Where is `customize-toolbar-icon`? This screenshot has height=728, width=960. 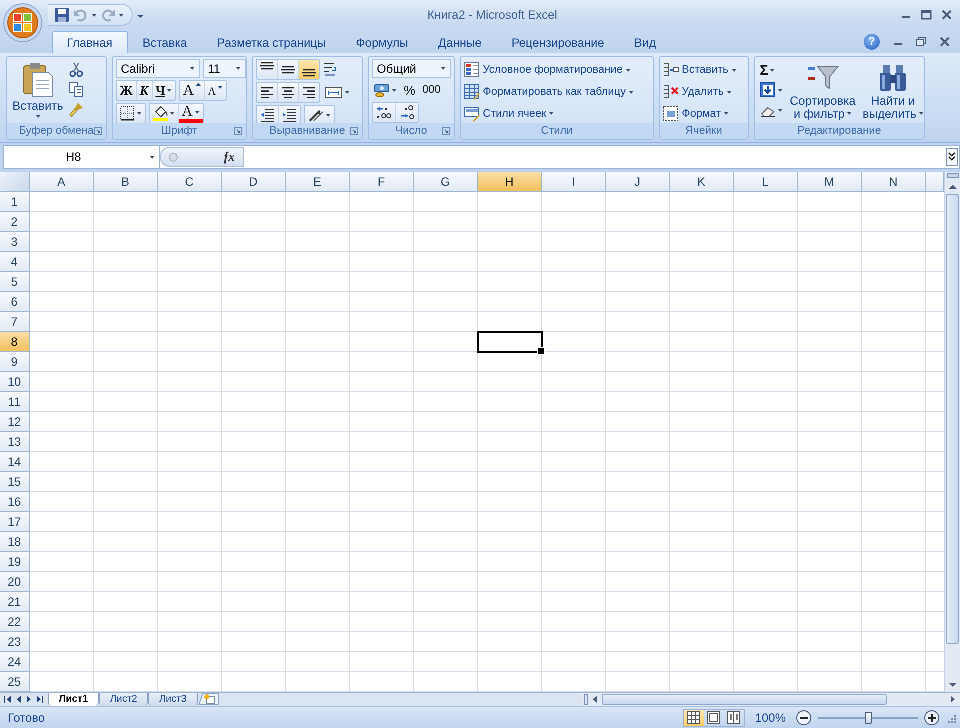
customize-toolbar-icon is located at coordinates (140, 15).